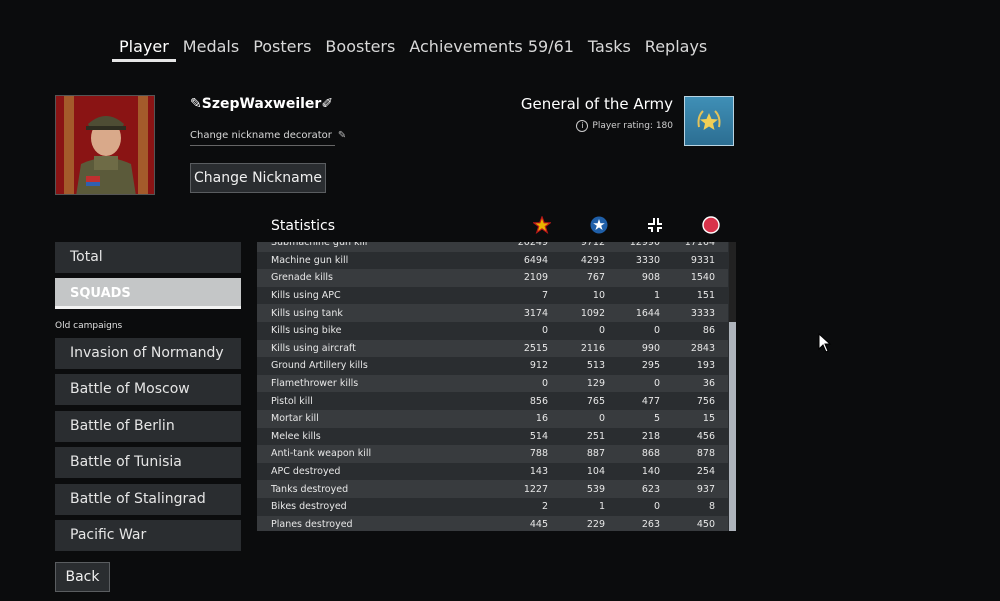 The width and height of the screenshot is (1000, 601). I want to click on row-value: 16, so click(541, 419).